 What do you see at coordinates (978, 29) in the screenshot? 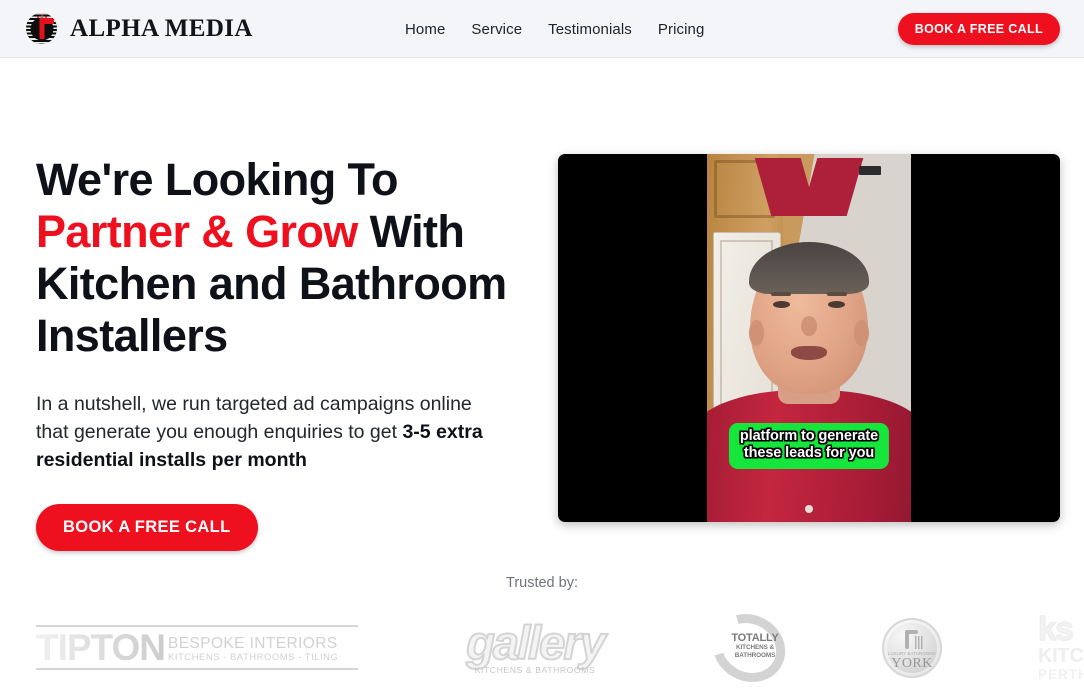
I see `header-book-a-free-call-button: BOOK A FREE CALL` at bounding box center [978, 29].